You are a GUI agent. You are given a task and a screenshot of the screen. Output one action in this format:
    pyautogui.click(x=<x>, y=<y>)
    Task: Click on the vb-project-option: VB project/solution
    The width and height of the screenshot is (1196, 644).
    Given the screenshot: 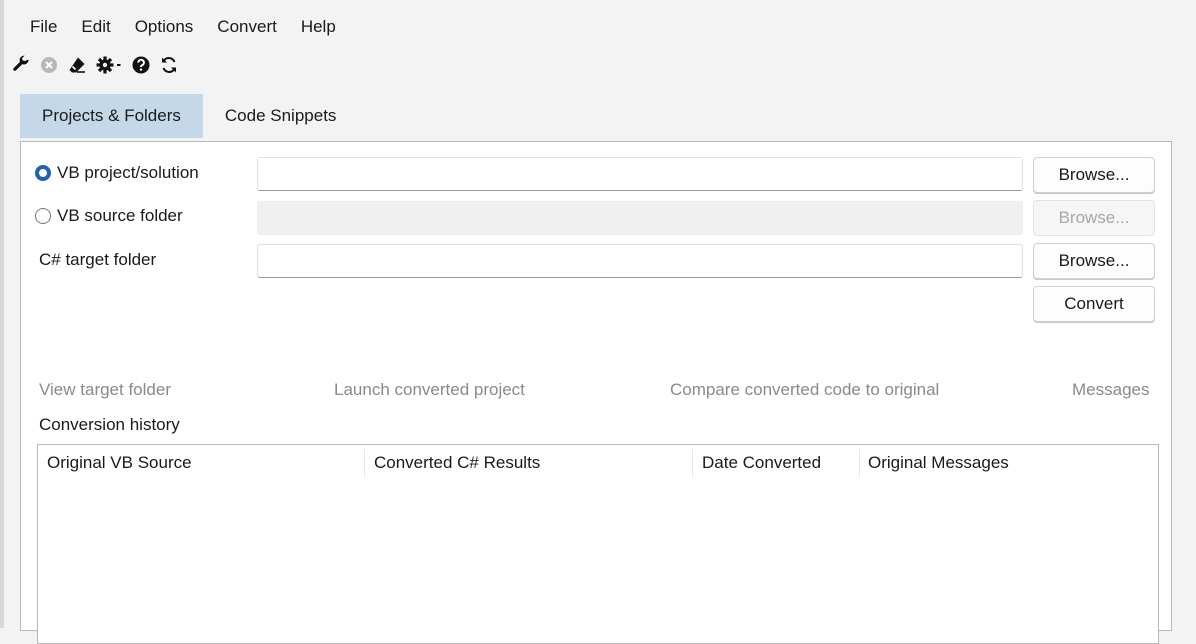 What is the action you would take?
    pyautogui.click(x=117, y=173)
    